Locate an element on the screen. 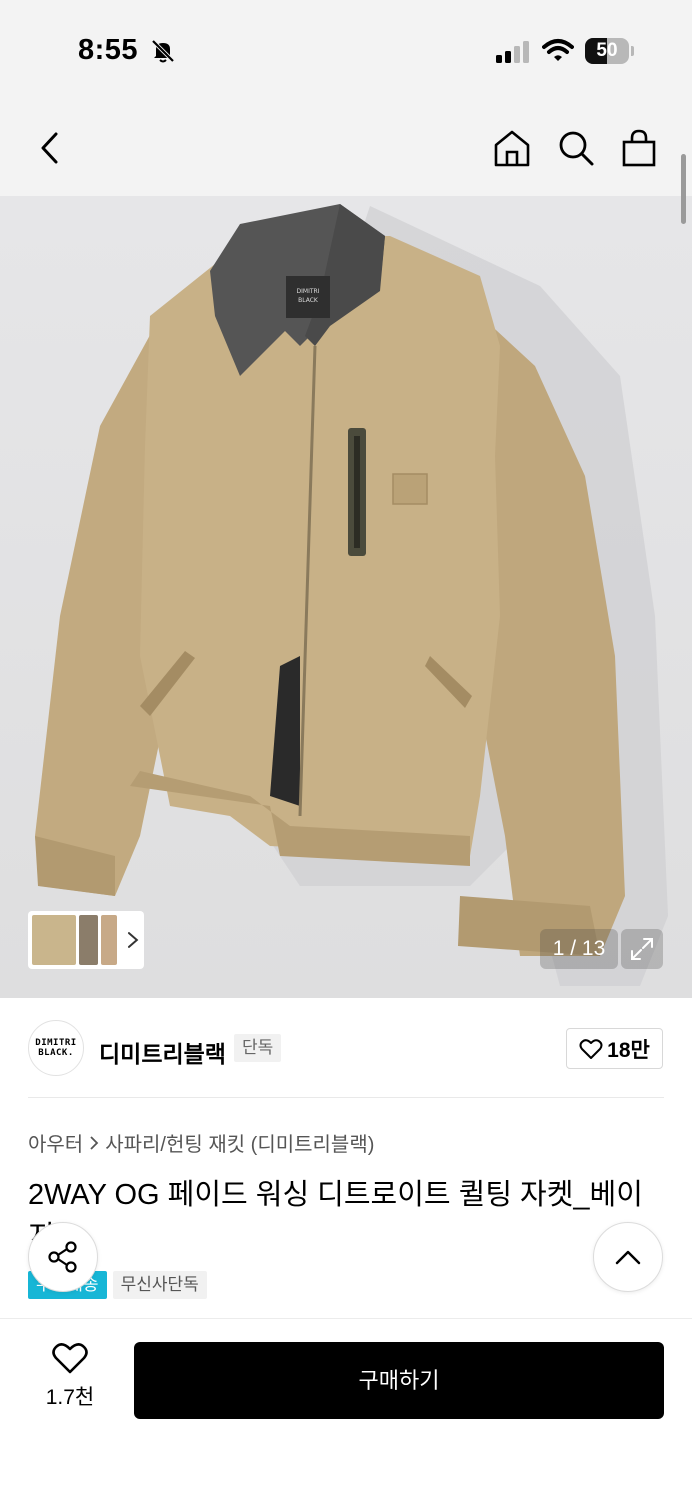 This screenshot has width=692, height=1500. expand-icon is located at coordinates (642, 949).